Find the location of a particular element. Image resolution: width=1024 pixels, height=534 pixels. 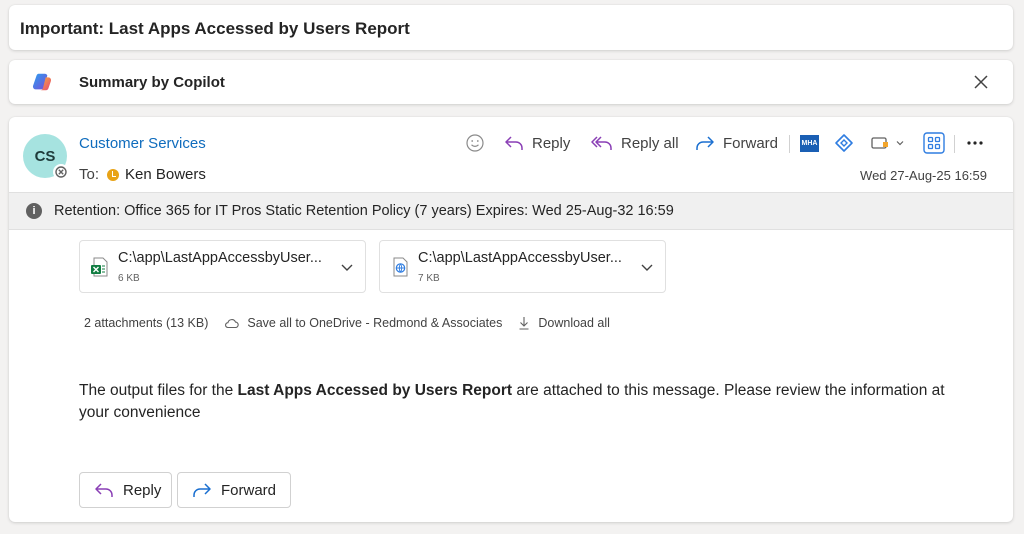

forward-button: Forward is located at coordinates (736, 143).